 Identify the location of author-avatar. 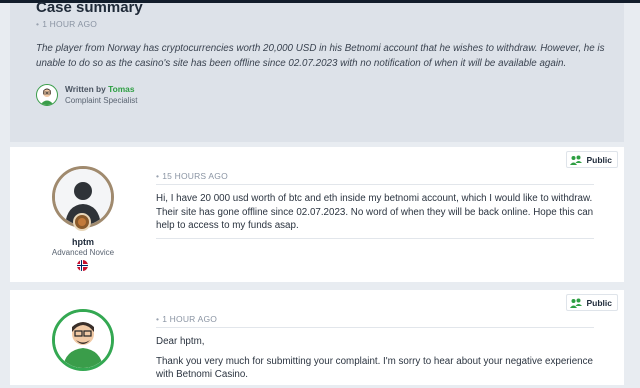
(47, 95).